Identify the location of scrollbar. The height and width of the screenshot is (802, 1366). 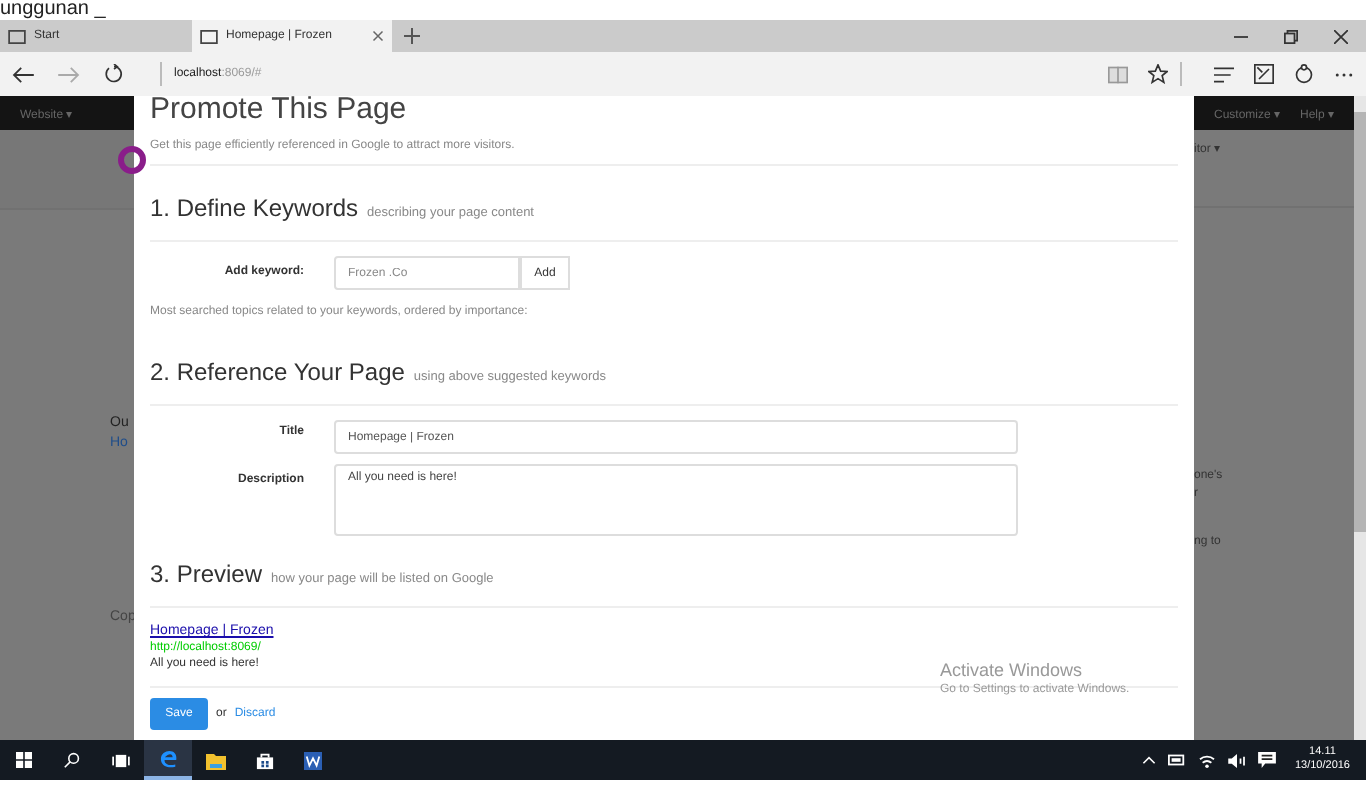
(1360, 418).